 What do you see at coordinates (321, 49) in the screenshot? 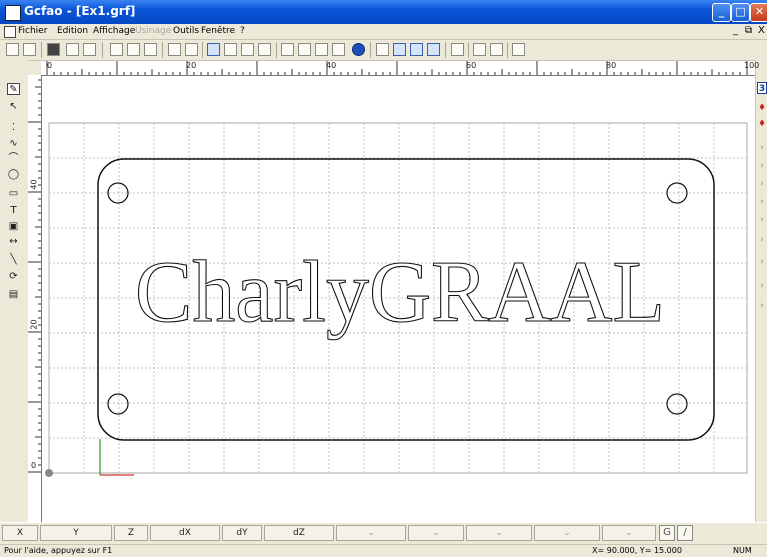
I see `ungroup-icon` at bounding box center [321, 49].